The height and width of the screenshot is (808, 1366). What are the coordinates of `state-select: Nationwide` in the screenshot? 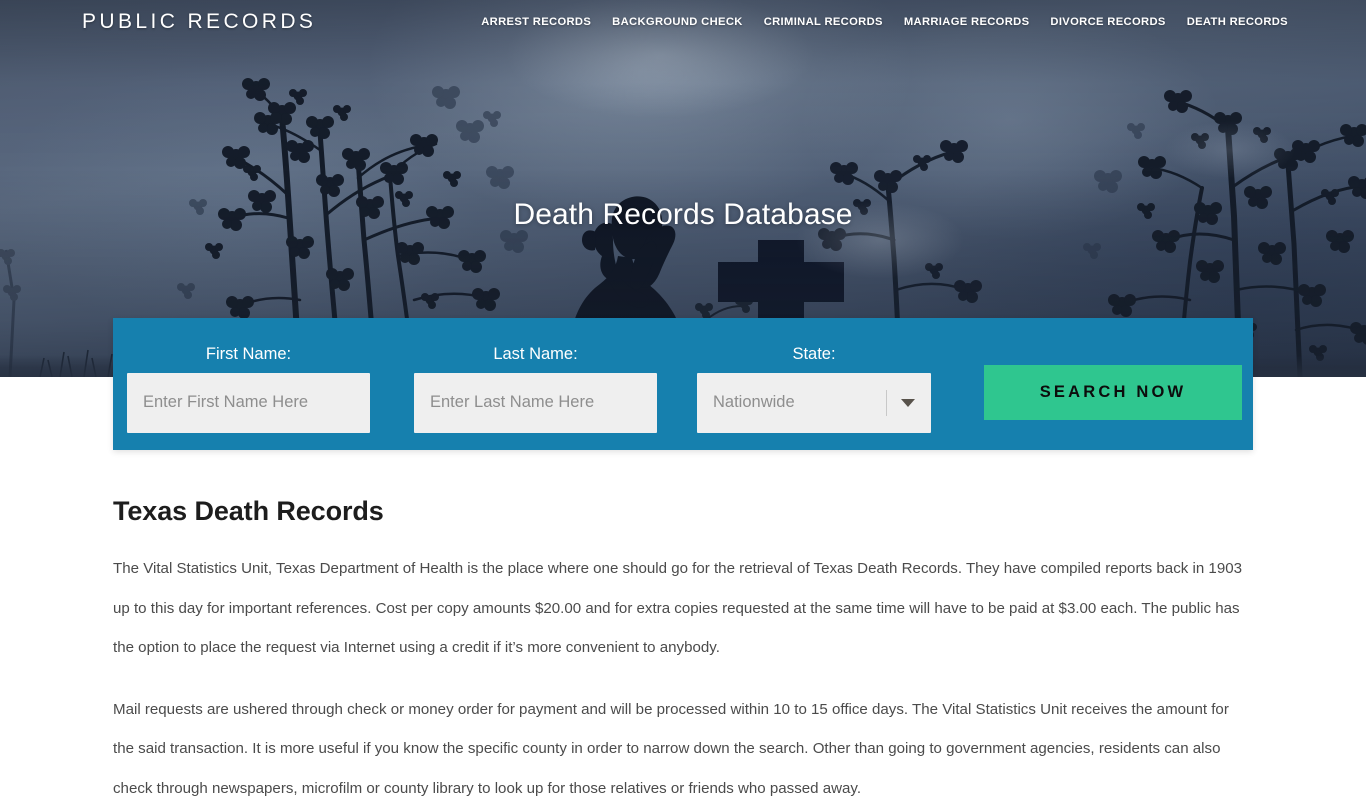 It's located at (814, 402).